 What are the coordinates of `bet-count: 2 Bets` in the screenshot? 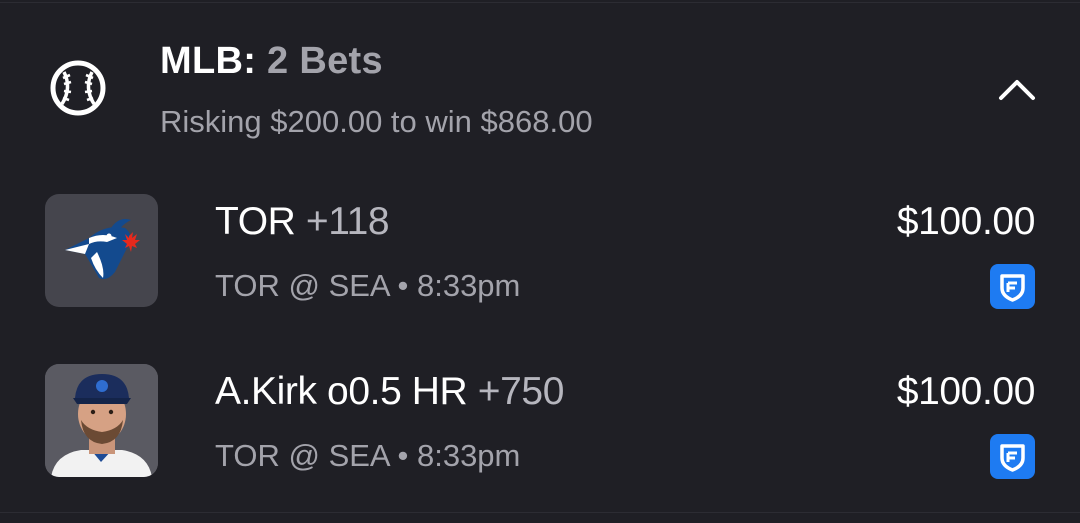 It's located at (325, 61).